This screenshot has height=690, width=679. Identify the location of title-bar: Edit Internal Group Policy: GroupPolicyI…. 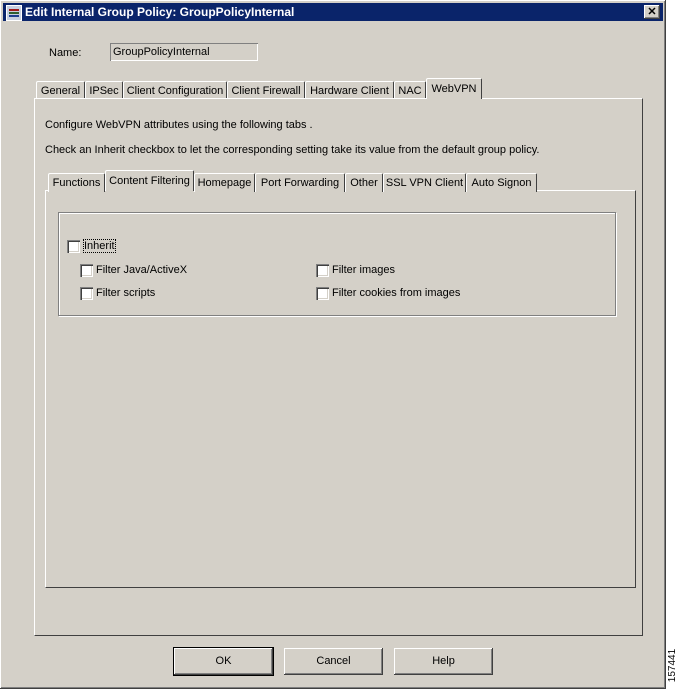
(333, 12).